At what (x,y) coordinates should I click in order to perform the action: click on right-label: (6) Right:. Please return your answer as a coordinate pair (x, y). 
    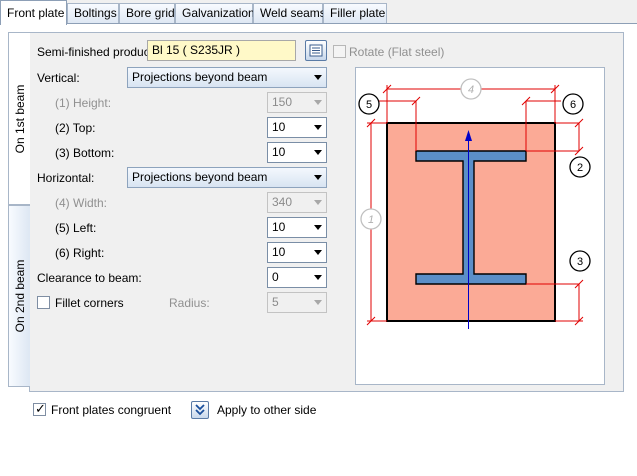
    Looking at the image, I should click on (80, 253).